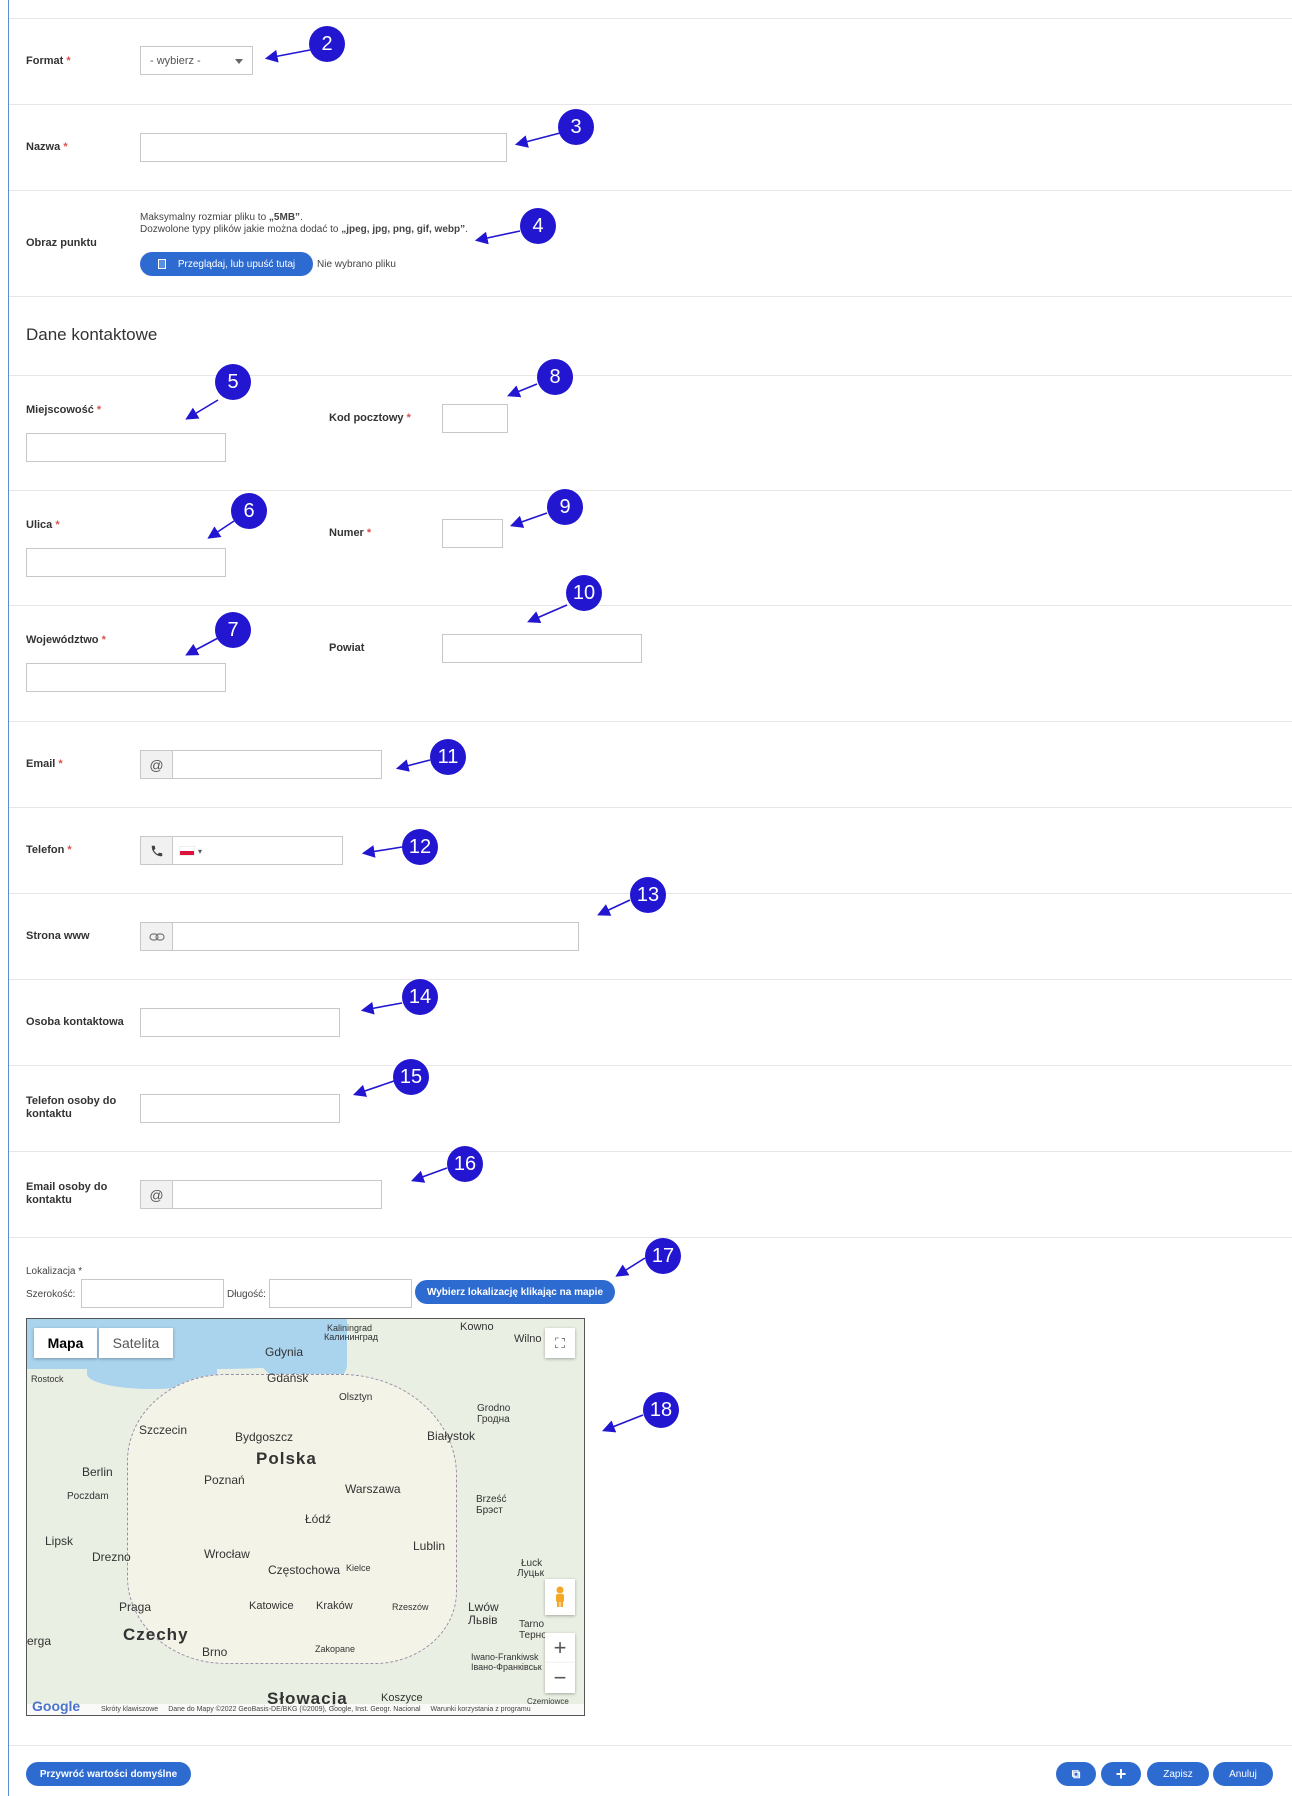  Describe the element at coordinates (249, 511) in the screenshot. I see `annotation-badge: 6` at that location.